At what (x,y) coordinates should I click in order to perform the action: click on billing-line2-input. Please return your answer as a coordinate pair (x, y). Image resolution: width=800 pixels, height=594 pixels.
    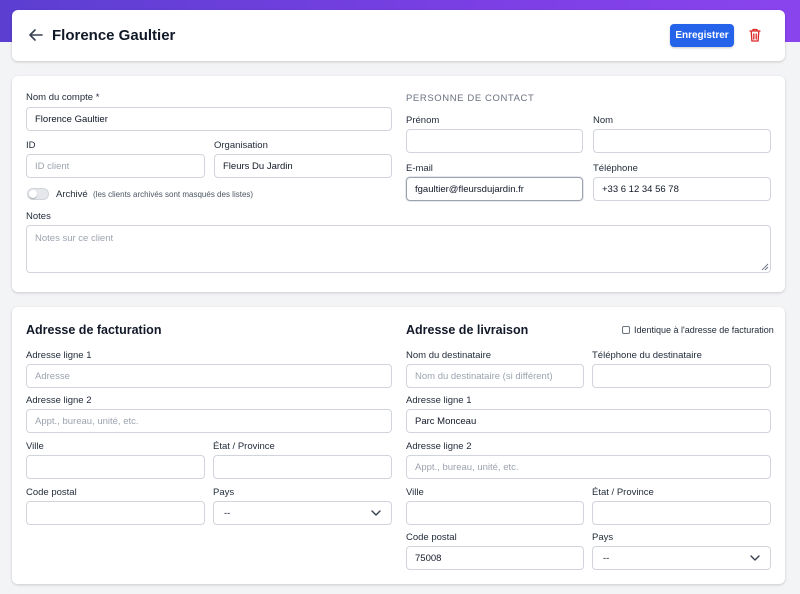
    Looking at the image, I should click on (209, 421).